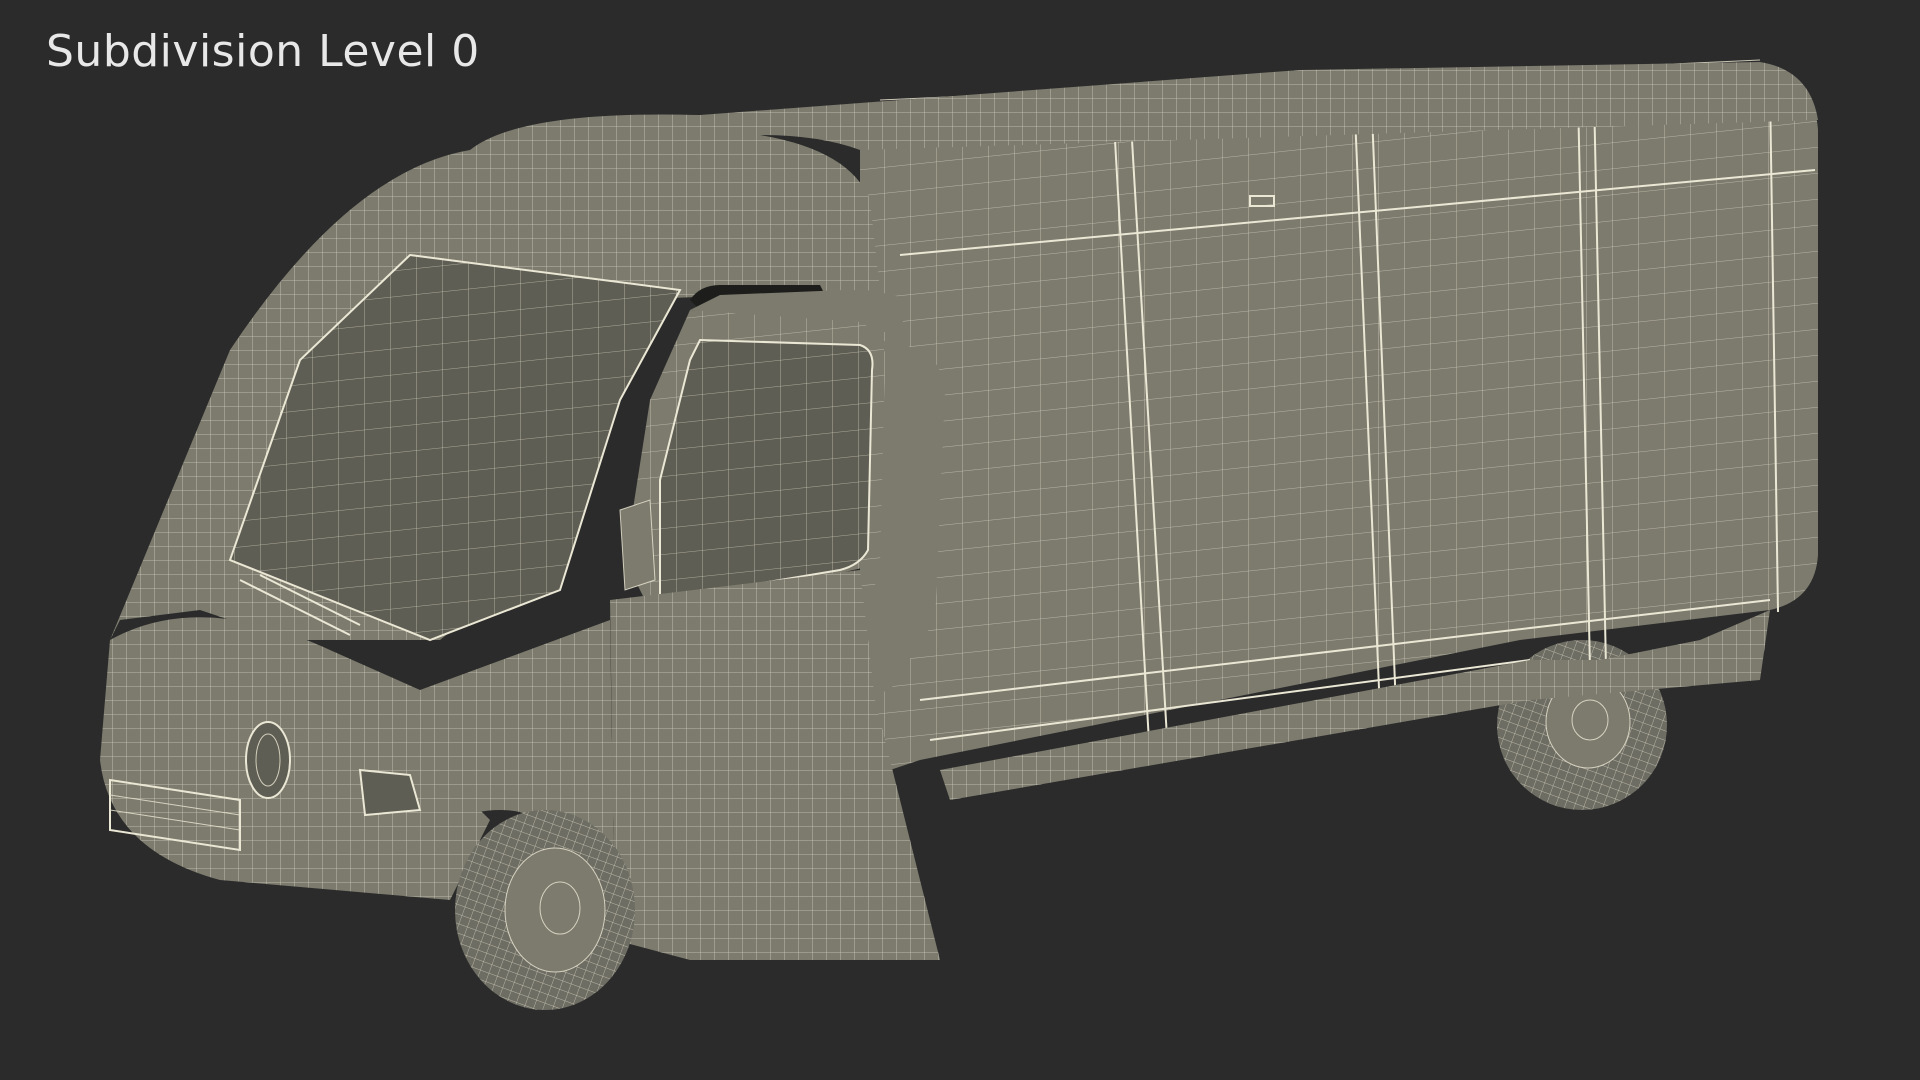  What do you see at coordinates (545, 910) in the screenshot?
I see `front-wheel` at bounding box center [545, 910].